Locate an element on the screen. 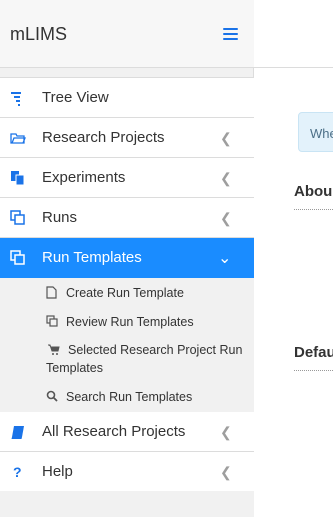  book-icon is located at coordinates (18, 432).